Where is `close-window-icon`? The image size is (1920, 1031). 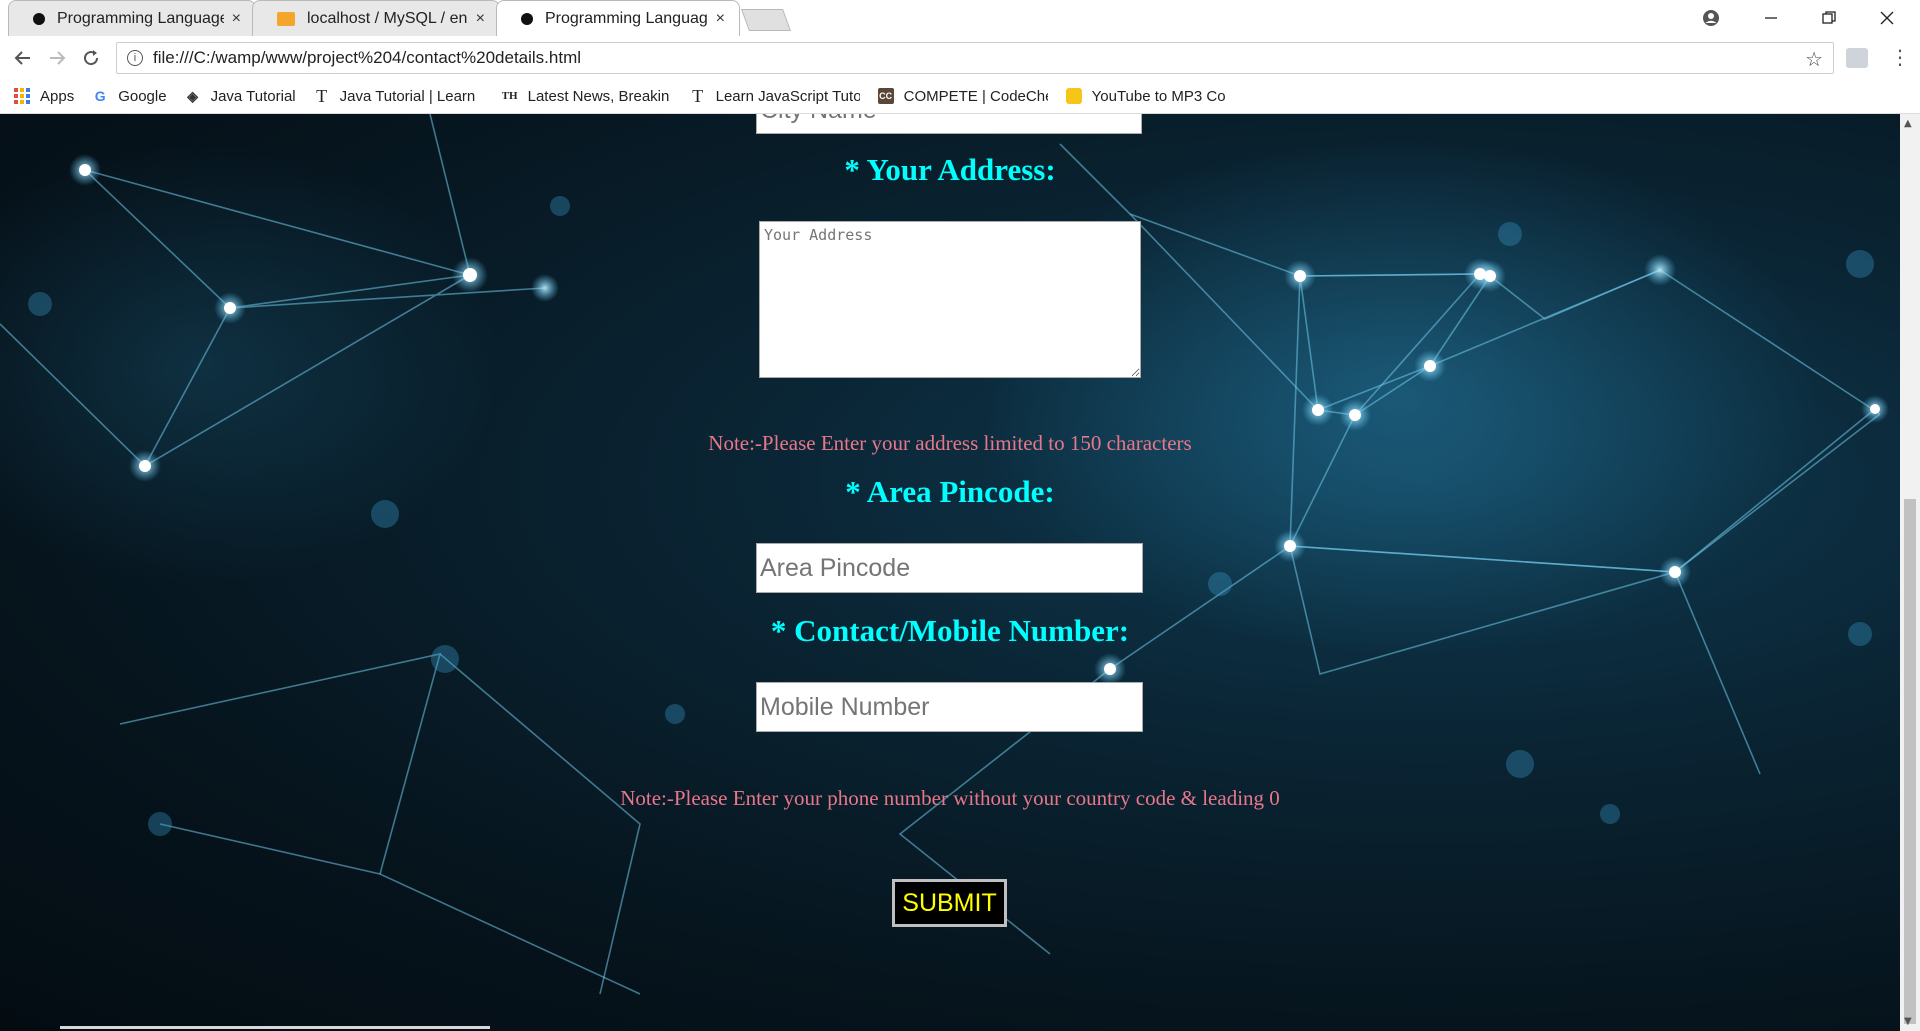 close-window-icon is located at coordinates (1887, 18).